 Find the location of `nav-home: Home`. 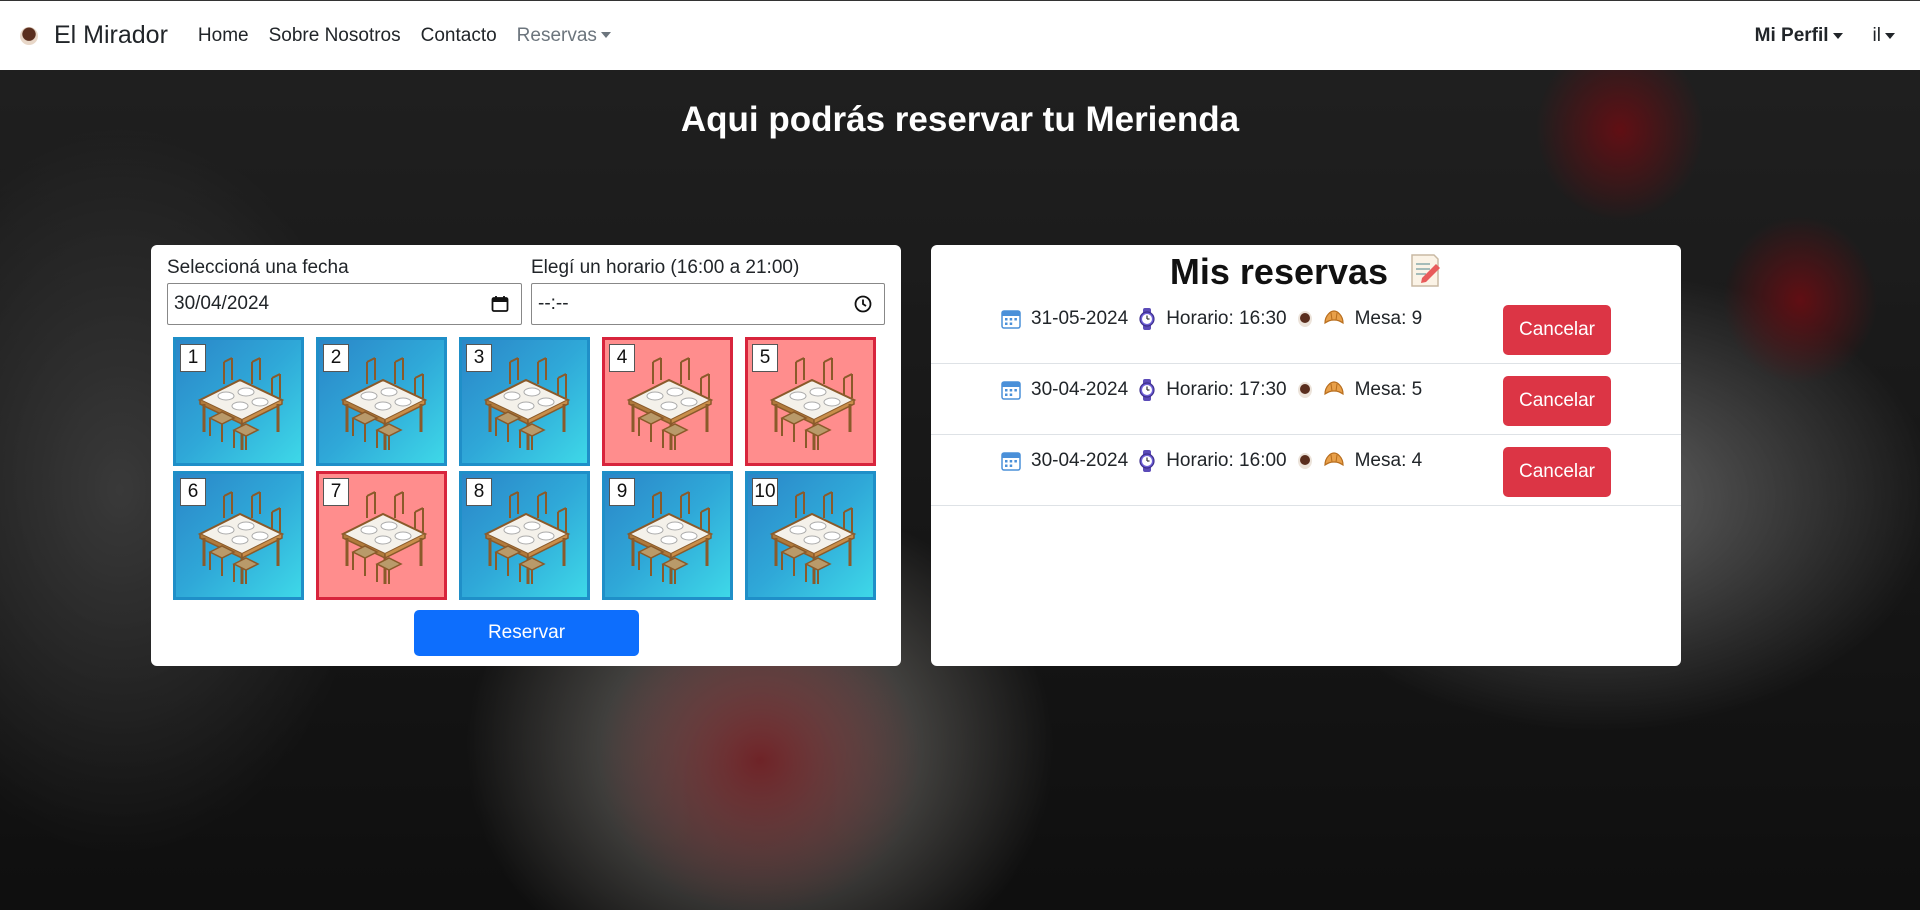

nav-home: Home is located at coordinates (223, 36).